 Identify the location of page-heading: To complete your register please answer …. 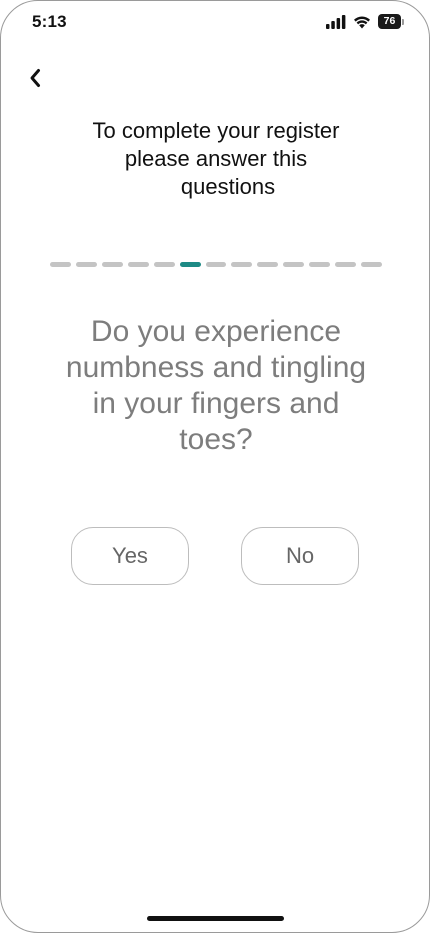
(216, 159).